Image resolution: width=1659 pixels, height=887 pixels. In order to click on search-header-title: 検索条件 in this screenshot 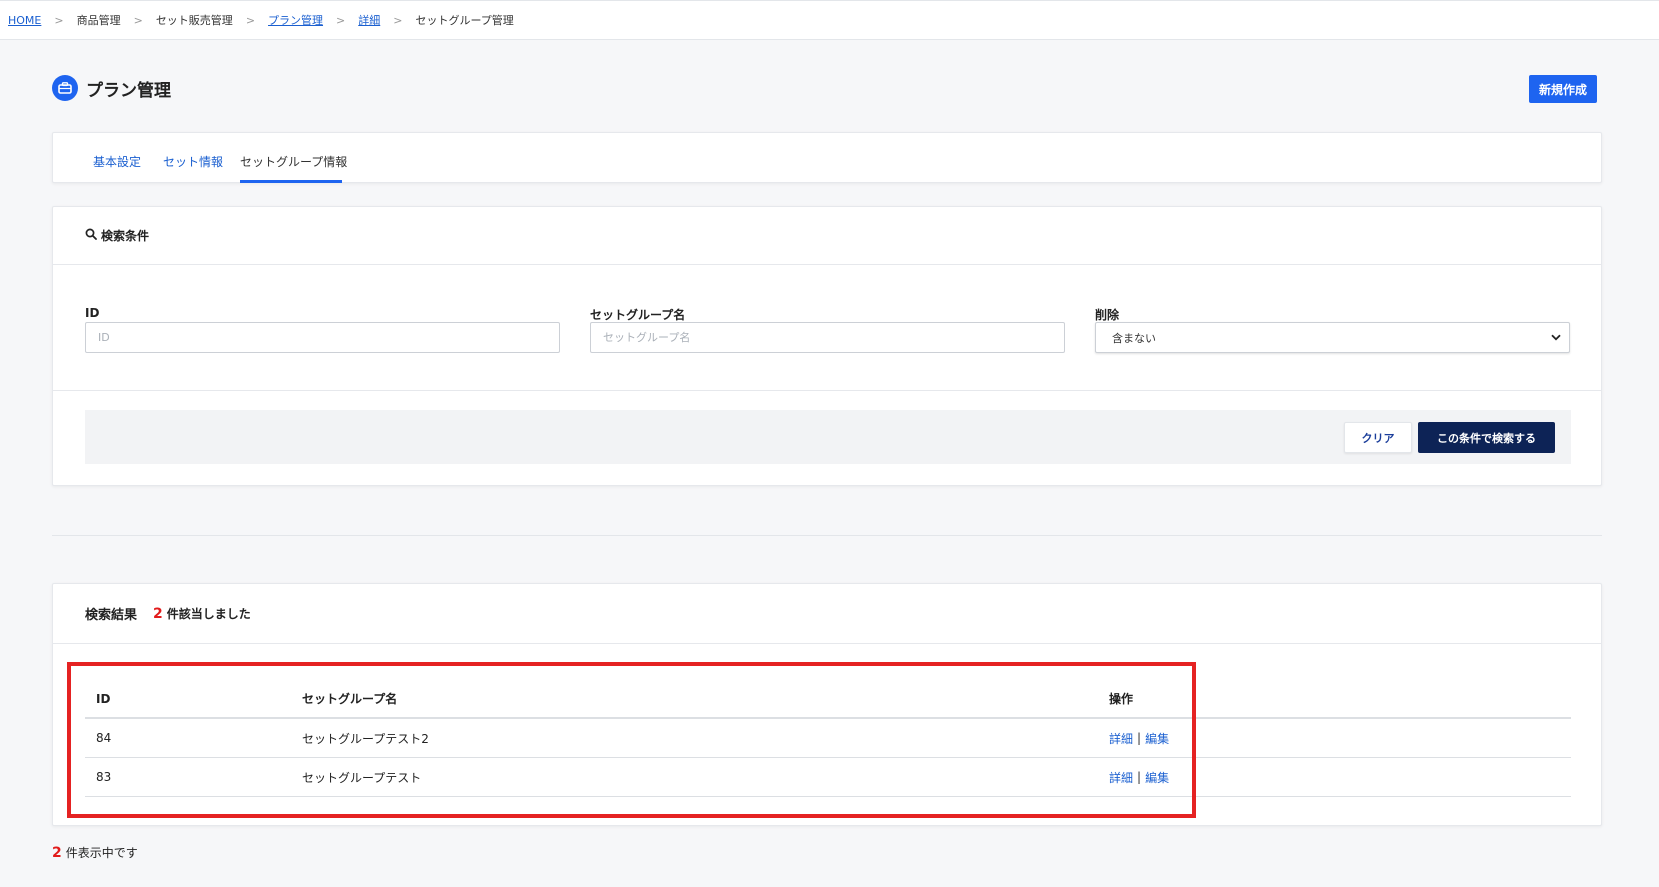, I will do `click(125, 236)`.